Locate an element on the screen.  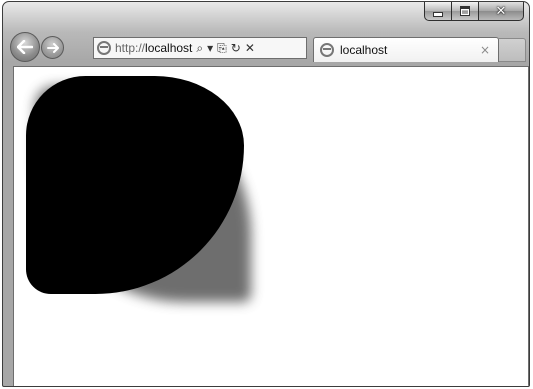
forward-button is located at coordinates (52, 47).